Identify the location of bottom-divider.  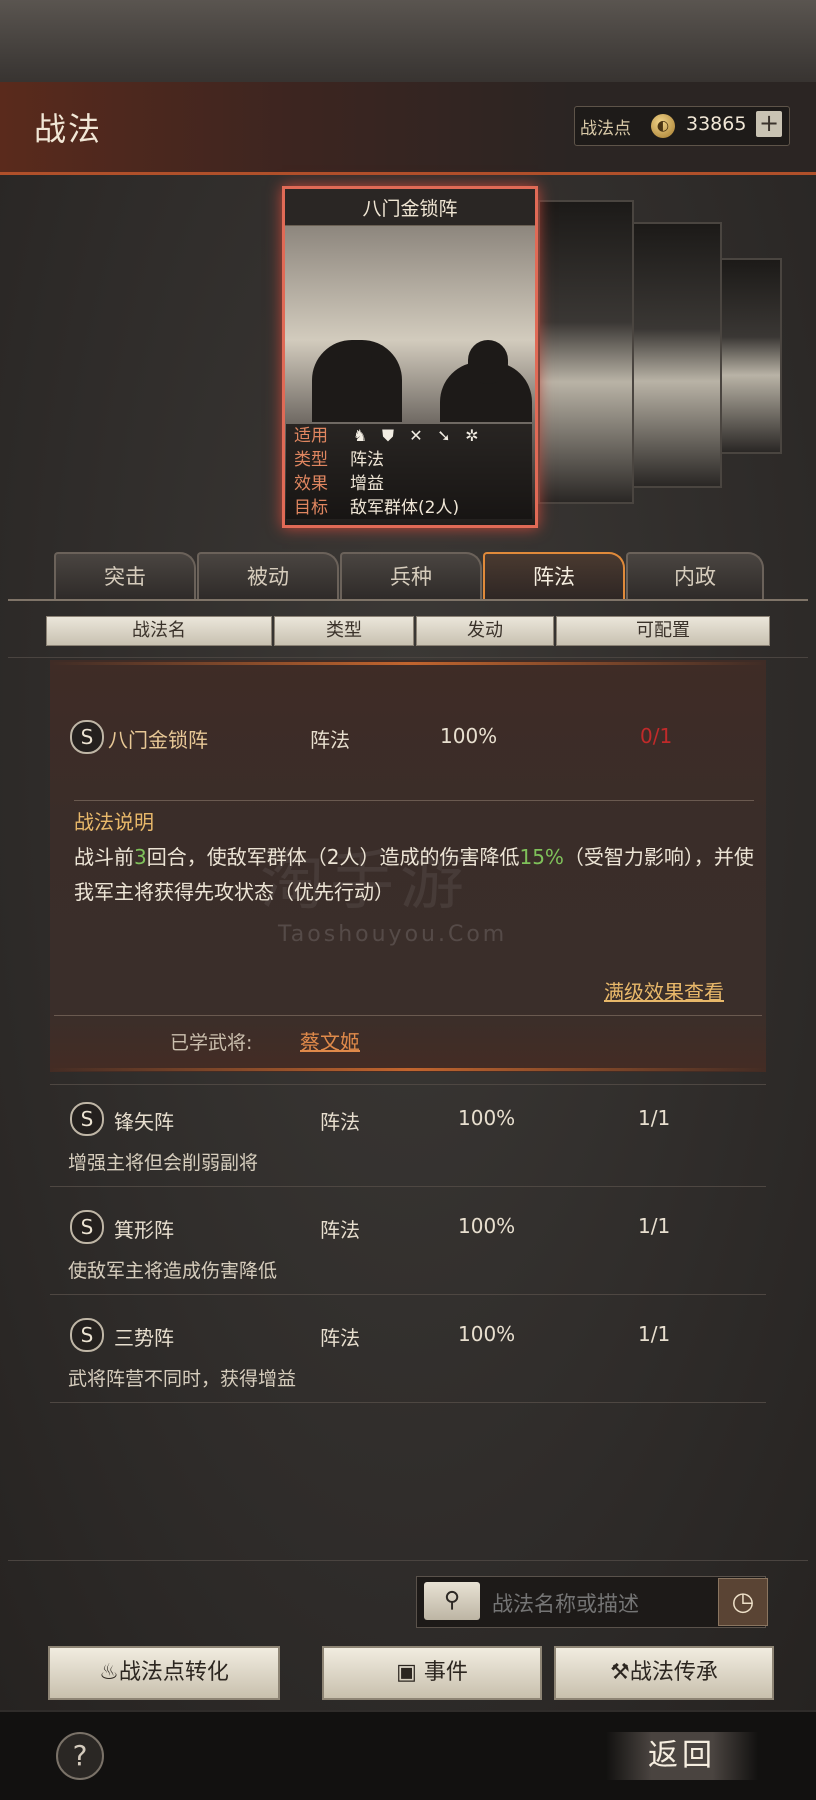
(408, 1560).